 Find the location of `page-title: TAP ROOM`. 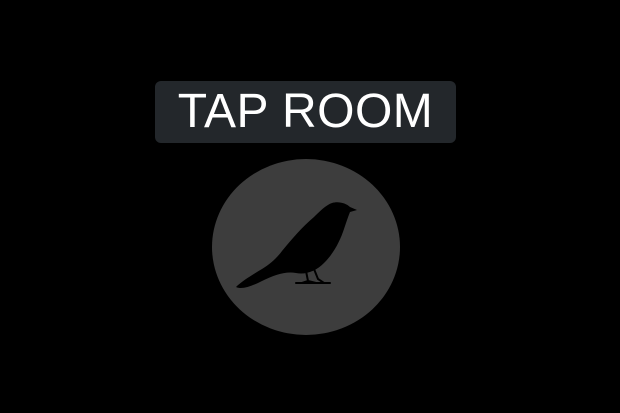

page-title: TAP ROOM is located at coordinates (305, 111).